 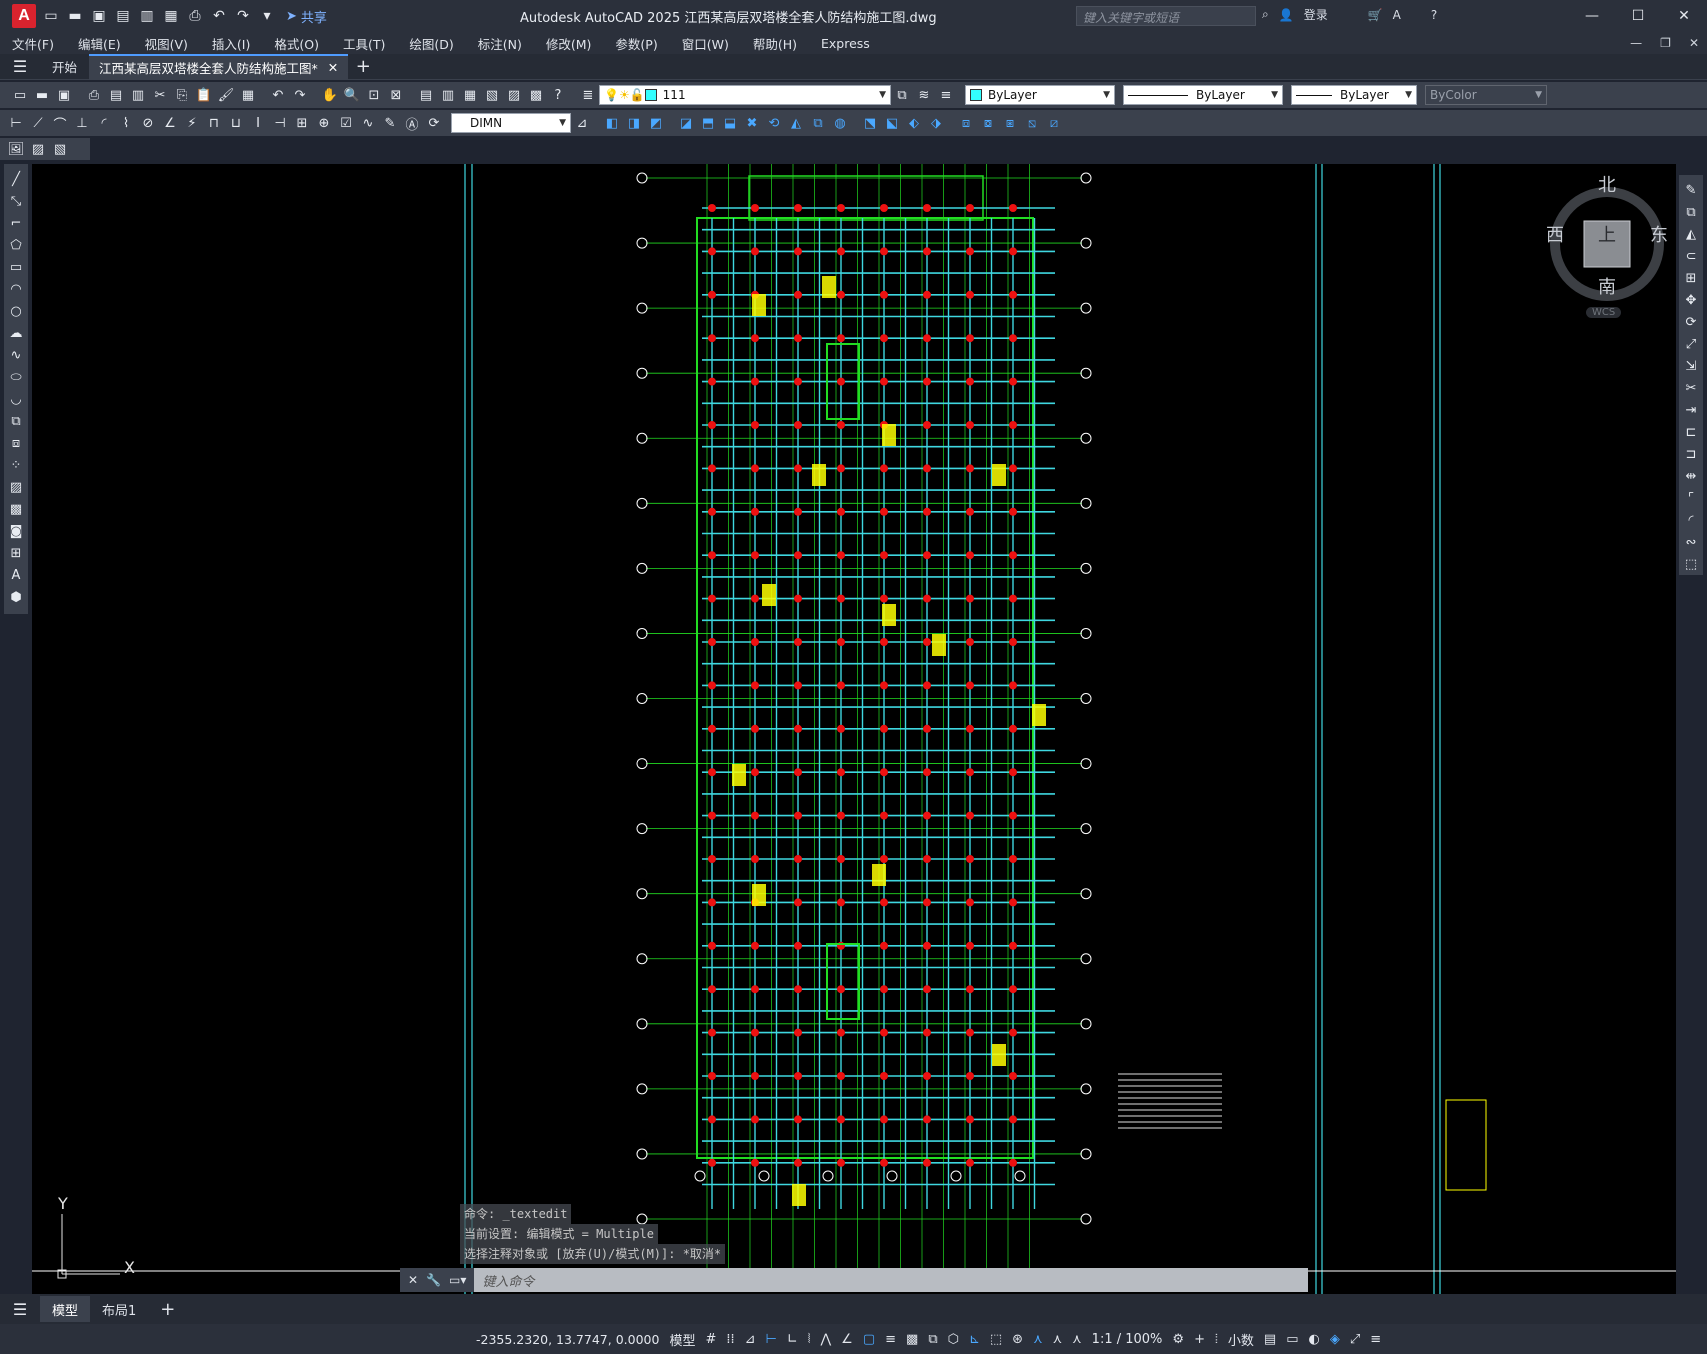 I want to click on zoom-window-icon: ⊡, so click(x=374, y=95).